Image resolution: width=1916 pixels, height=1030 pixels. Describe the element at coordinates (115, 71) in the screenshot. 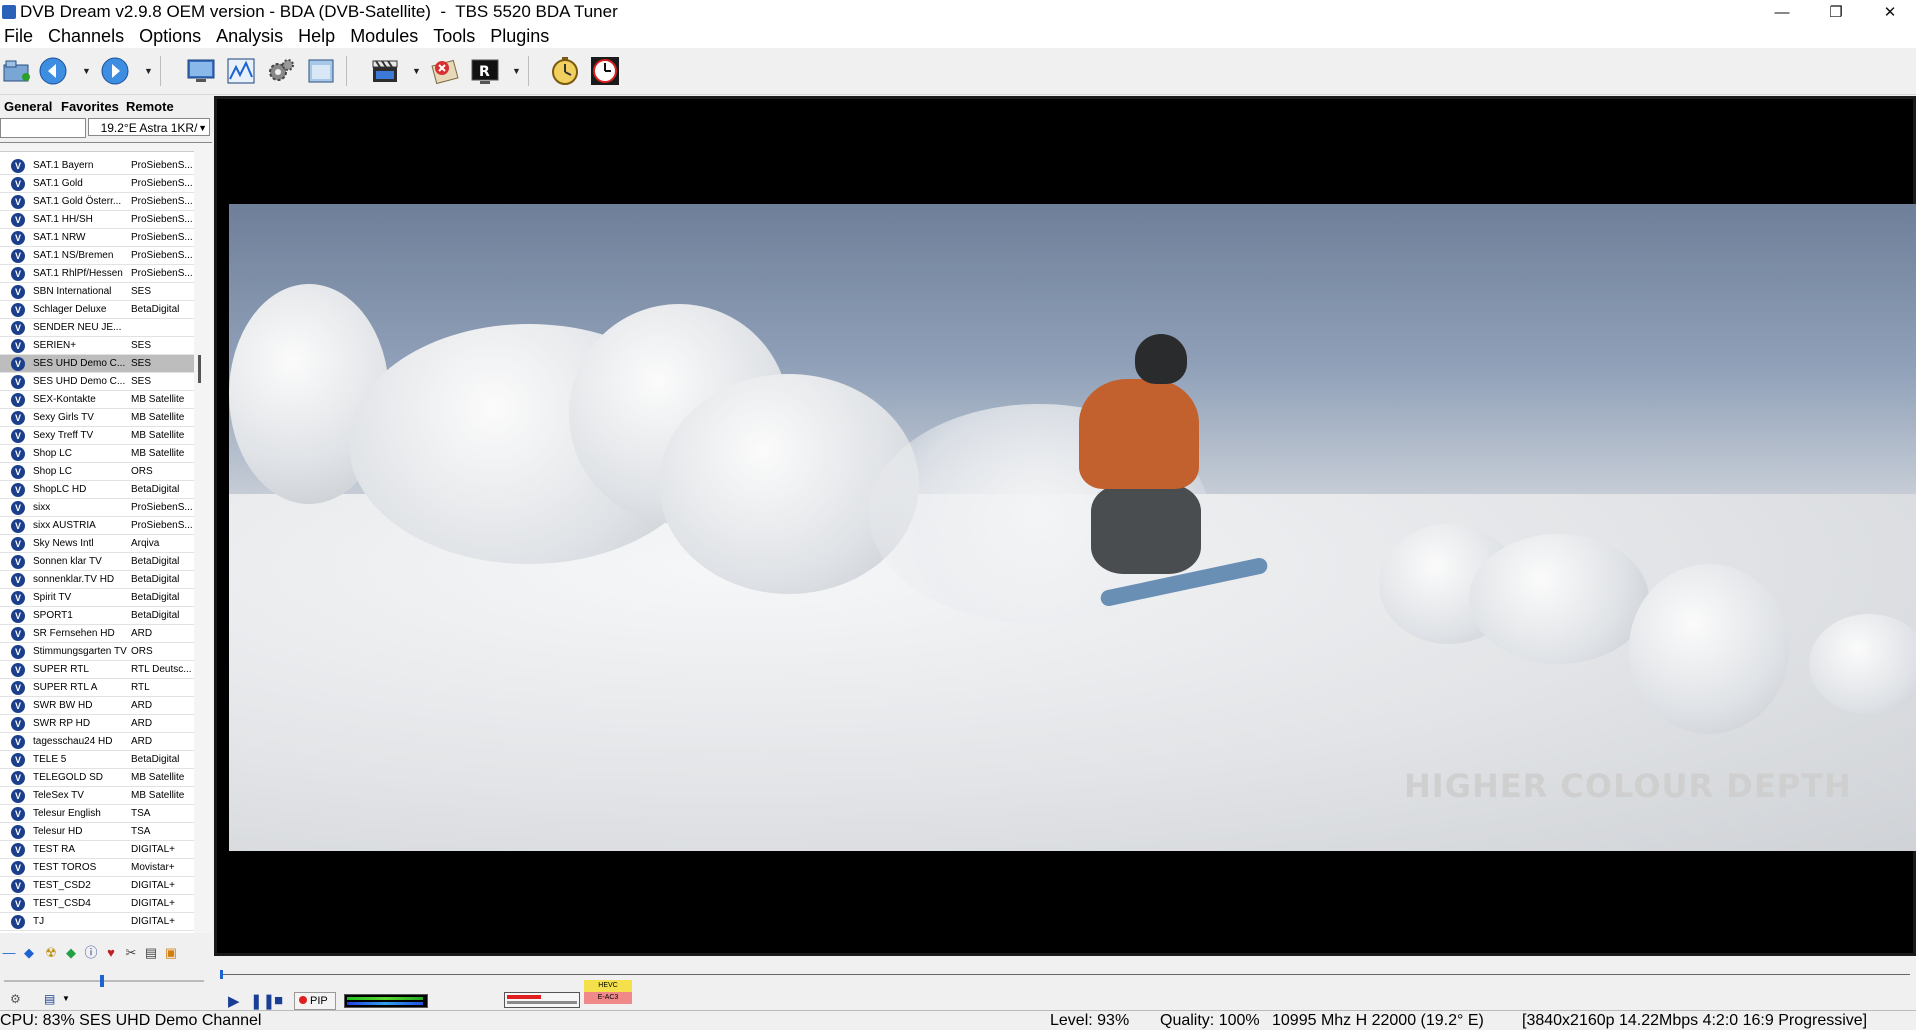

I see `forward-icon` at that location.